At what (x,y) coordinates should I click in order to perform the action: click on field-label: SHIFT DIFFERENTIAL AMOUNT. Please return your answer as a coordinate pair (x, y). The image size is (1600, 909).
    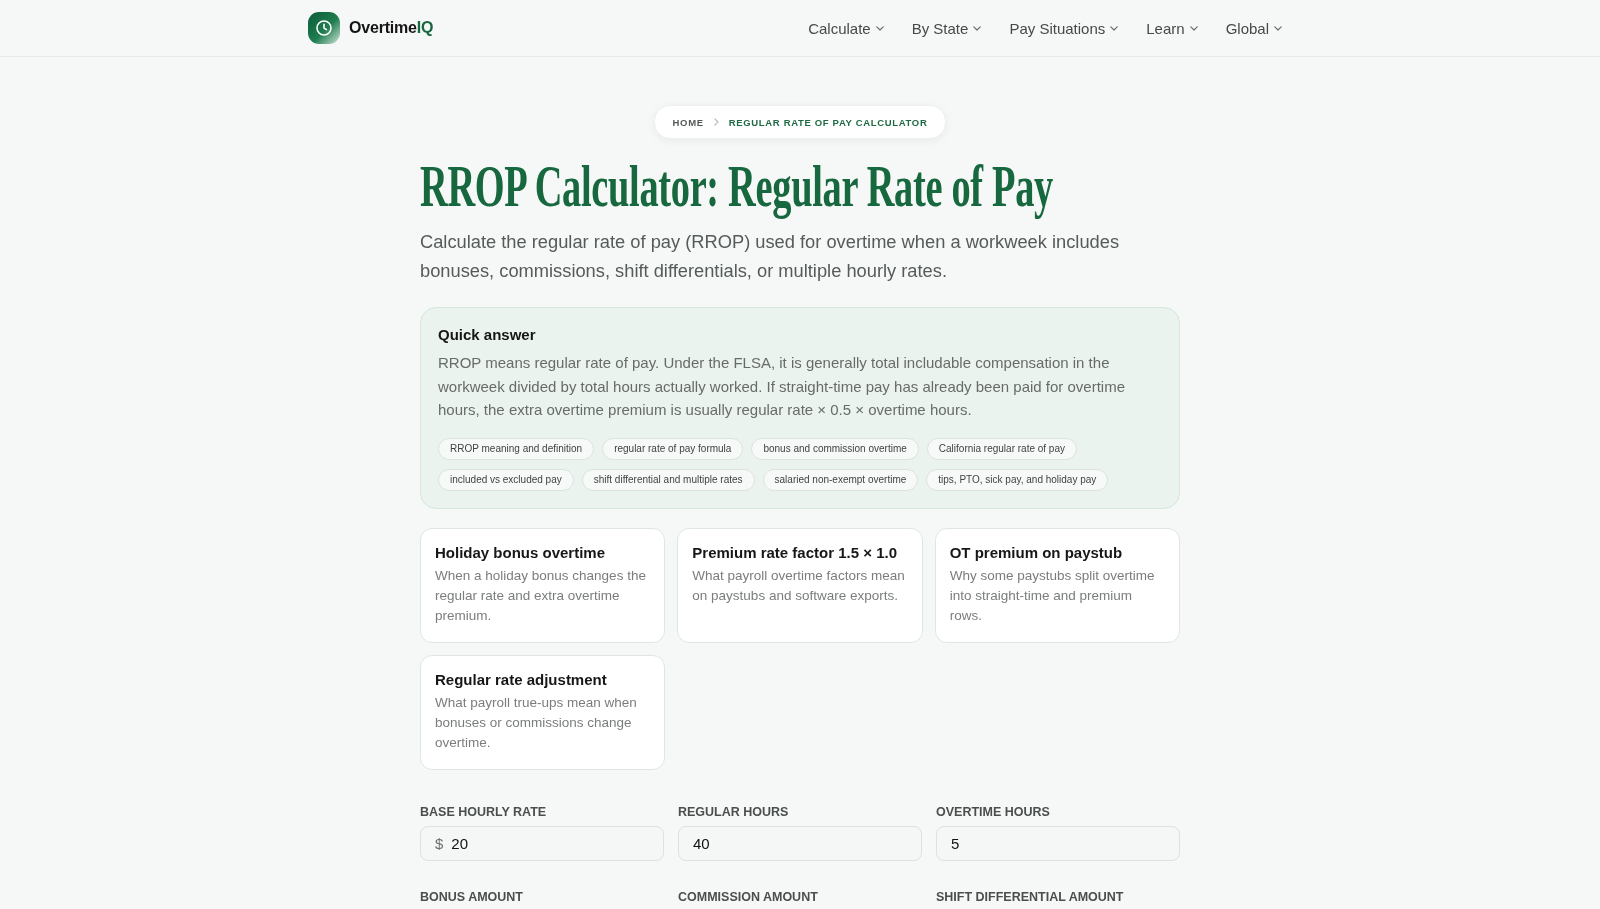
    Looking at the image, I should click on (1030, 896).